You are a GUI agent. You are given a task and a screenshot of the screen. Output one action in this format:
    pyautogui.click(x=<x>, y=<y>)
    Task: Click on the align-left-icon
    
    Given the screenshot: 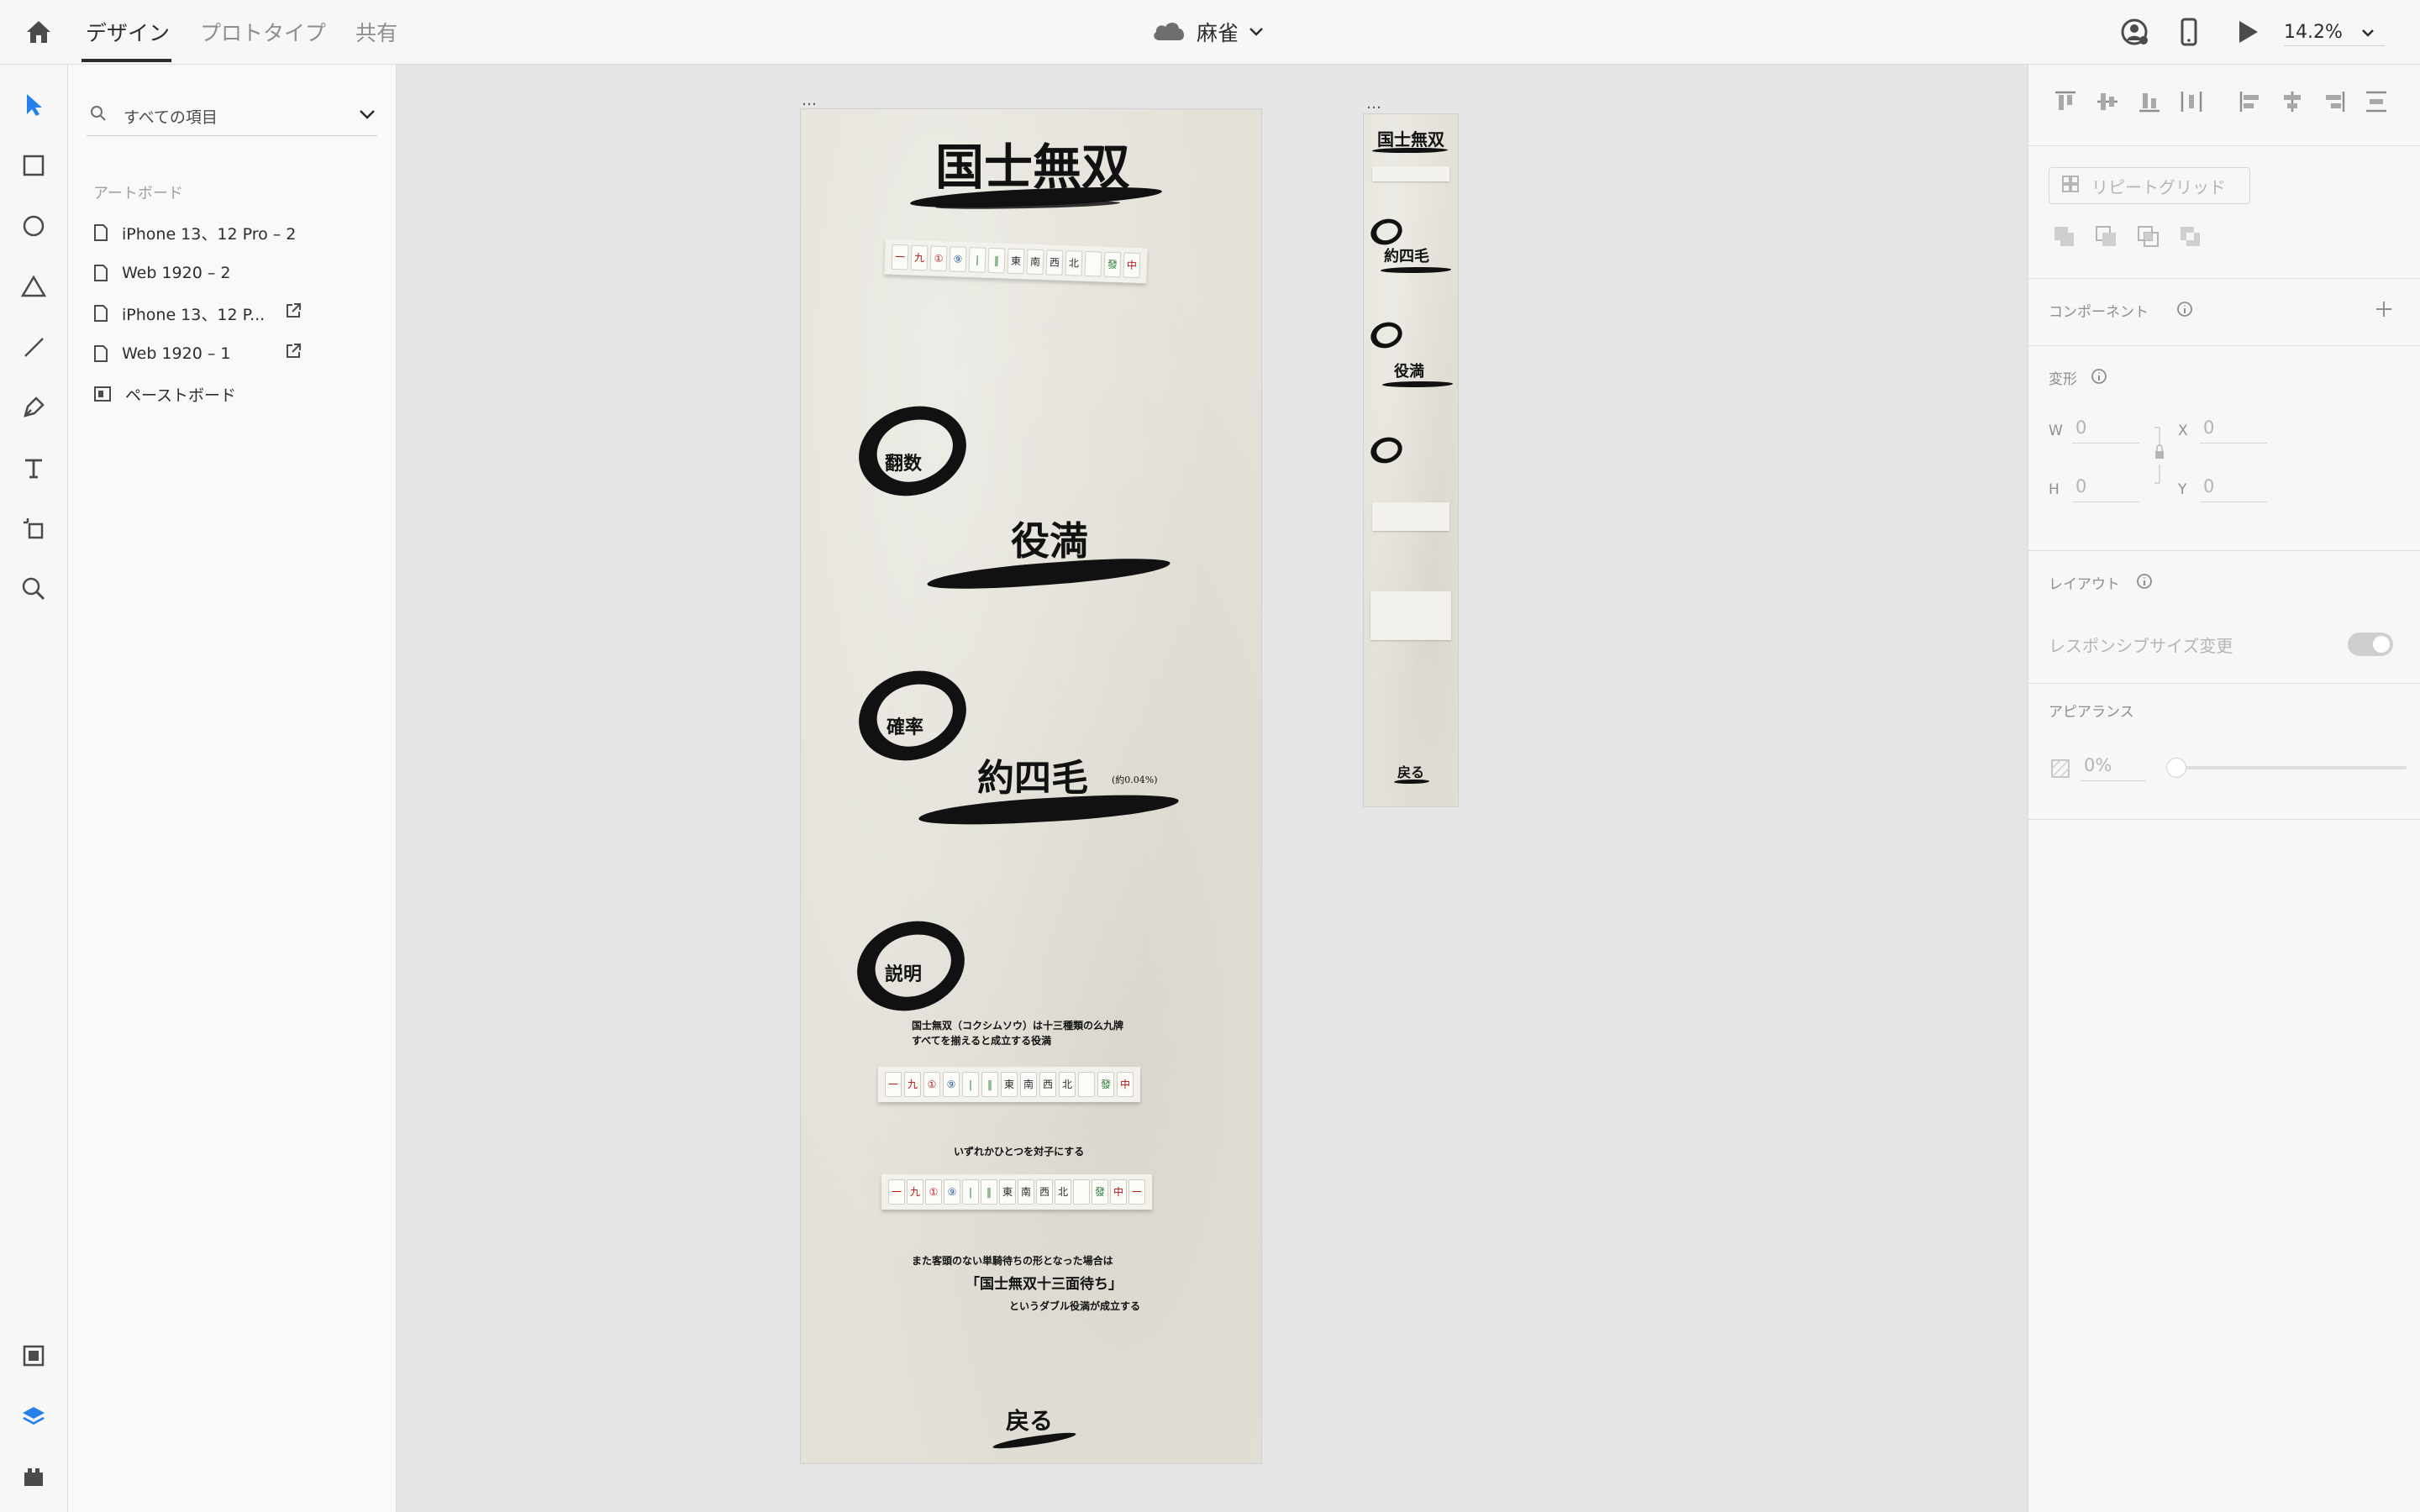 What is the action you would take?
    pyautogui.click(x=2250, y=103)
    